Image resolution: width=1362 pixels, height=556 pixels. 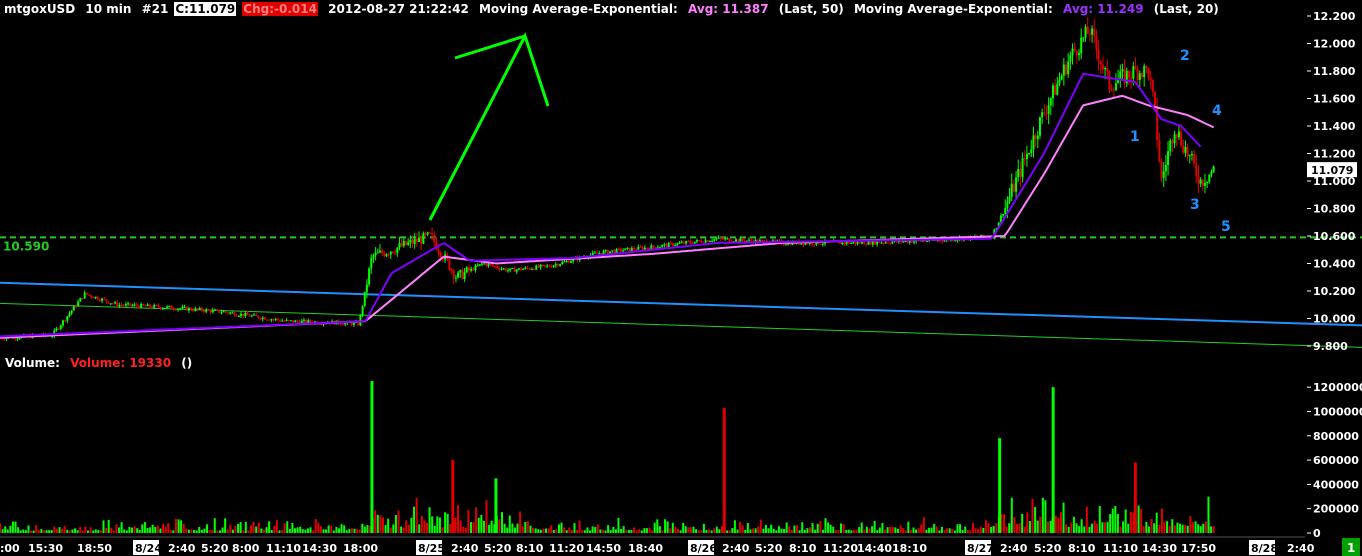 I want to click on interval-label: 10 min, so click(x=108, y=9).